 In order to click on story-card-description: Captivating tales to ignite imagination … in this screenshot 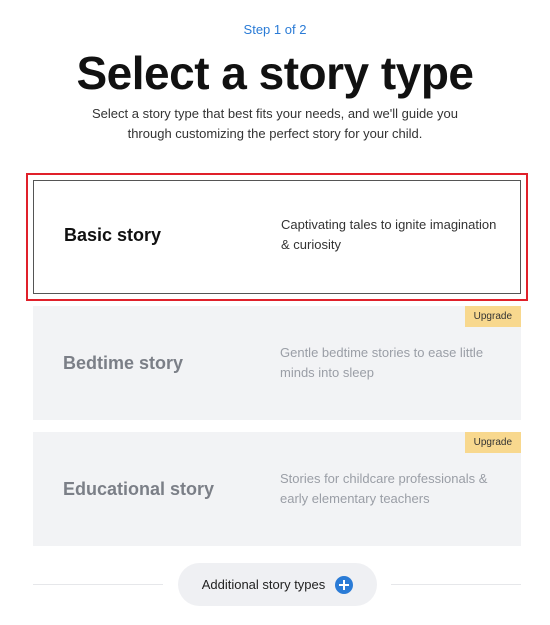, I will do `click(389, 234)`.